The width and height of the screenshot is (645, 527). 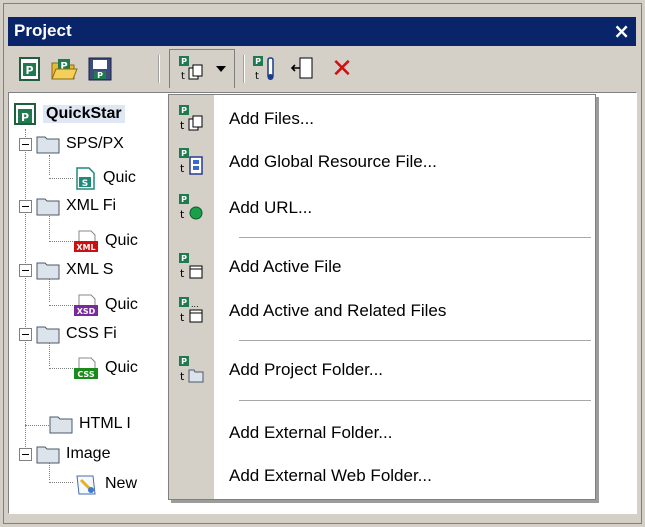 What do you see at coordinates (88, 453) in the screenshot?
I see `tree-item-label: Image` at bounding box center [88, 453].